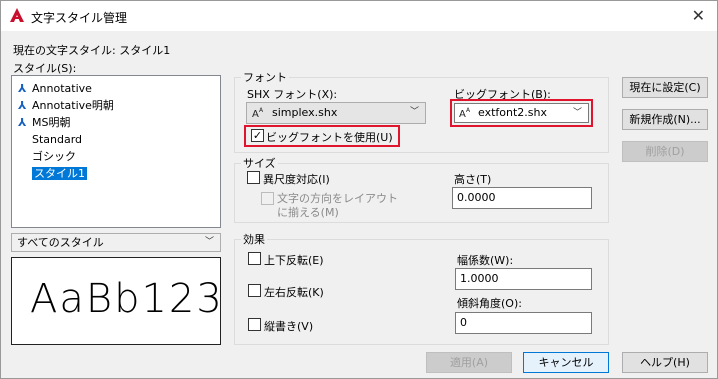  What do you see at coordinates (79, 18) in the screenshot?
I see `window-title: 文字スタイル管理` at bounding box center [79, 18].